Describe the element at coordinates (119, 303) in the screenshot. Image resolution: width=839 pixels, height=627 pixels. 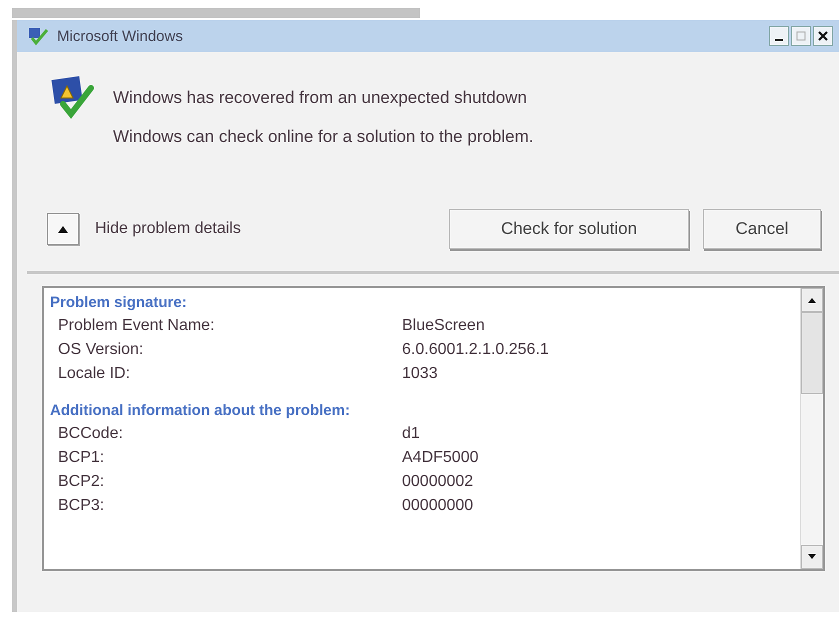
I see `section-heading: Problem signature:` at that location.